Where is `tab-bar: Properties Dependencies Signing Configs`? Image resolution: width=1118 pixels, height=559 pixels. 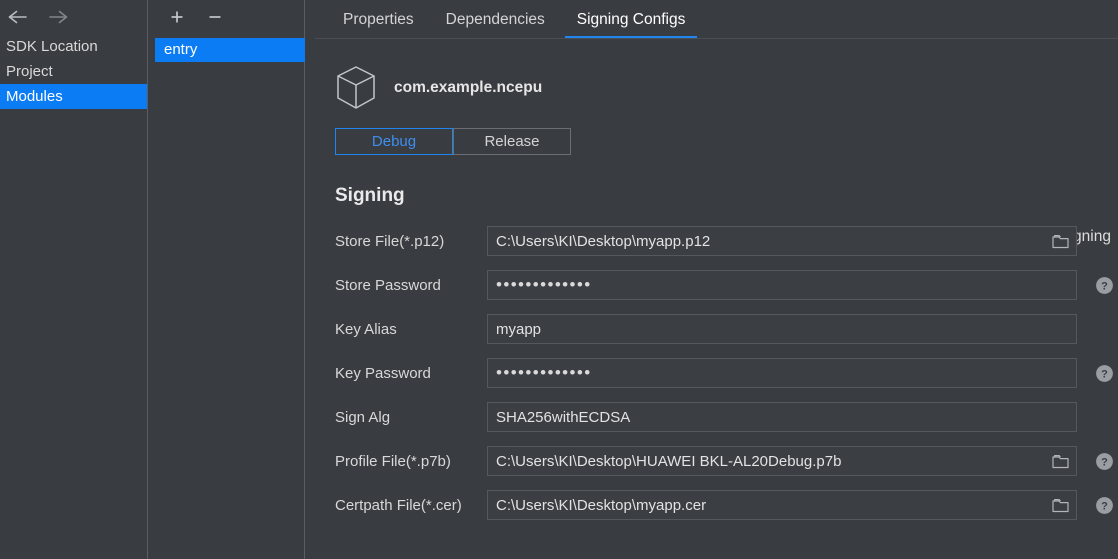 tab-bar: Properties Dependencies Signing Configs is located at coordinates (711, 19).